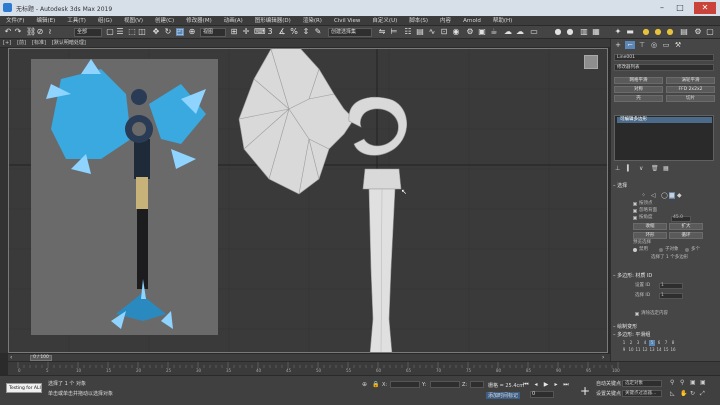 Image resolution: width=720 pixels, height=405 pixels. I want to click on angle-snap-icon: ∡, so click(282, 32).